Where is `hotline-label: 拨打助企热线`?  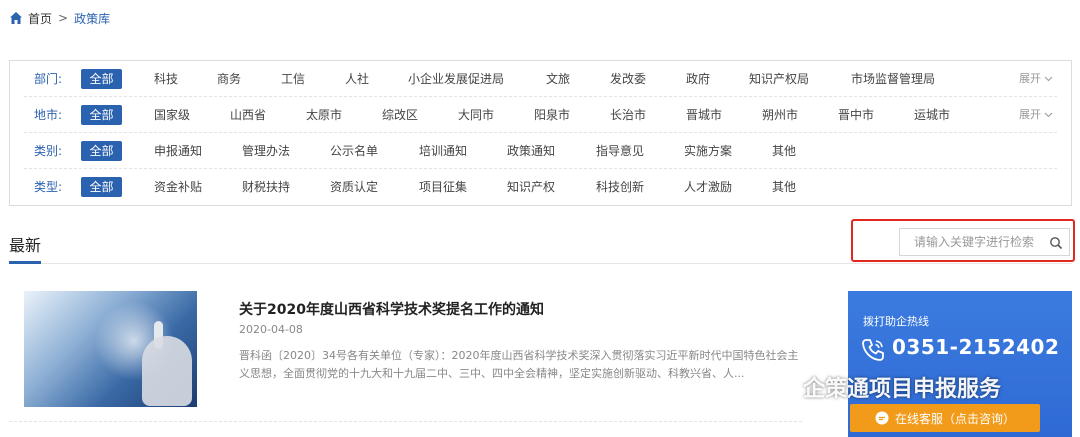
hotline-label: 拨打助企热线 is located at coordinates (896, 321).